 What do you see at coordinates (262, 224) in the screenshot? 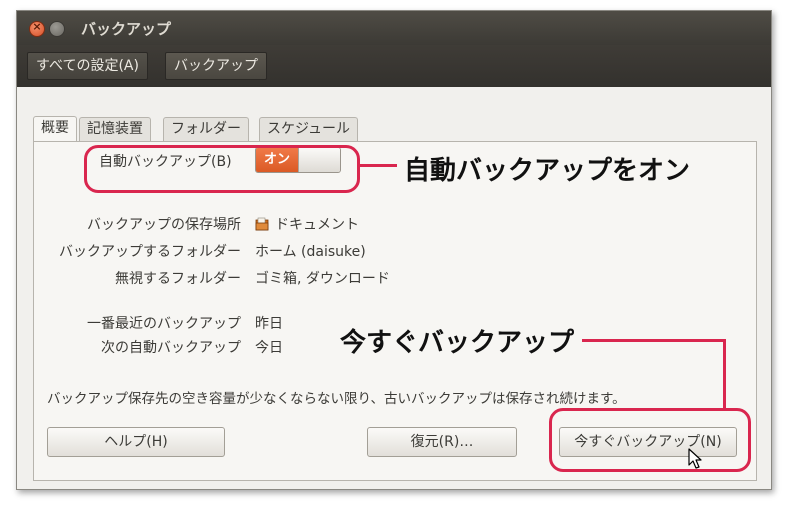
I see `folder-icon` at bounding box center [262, 224].